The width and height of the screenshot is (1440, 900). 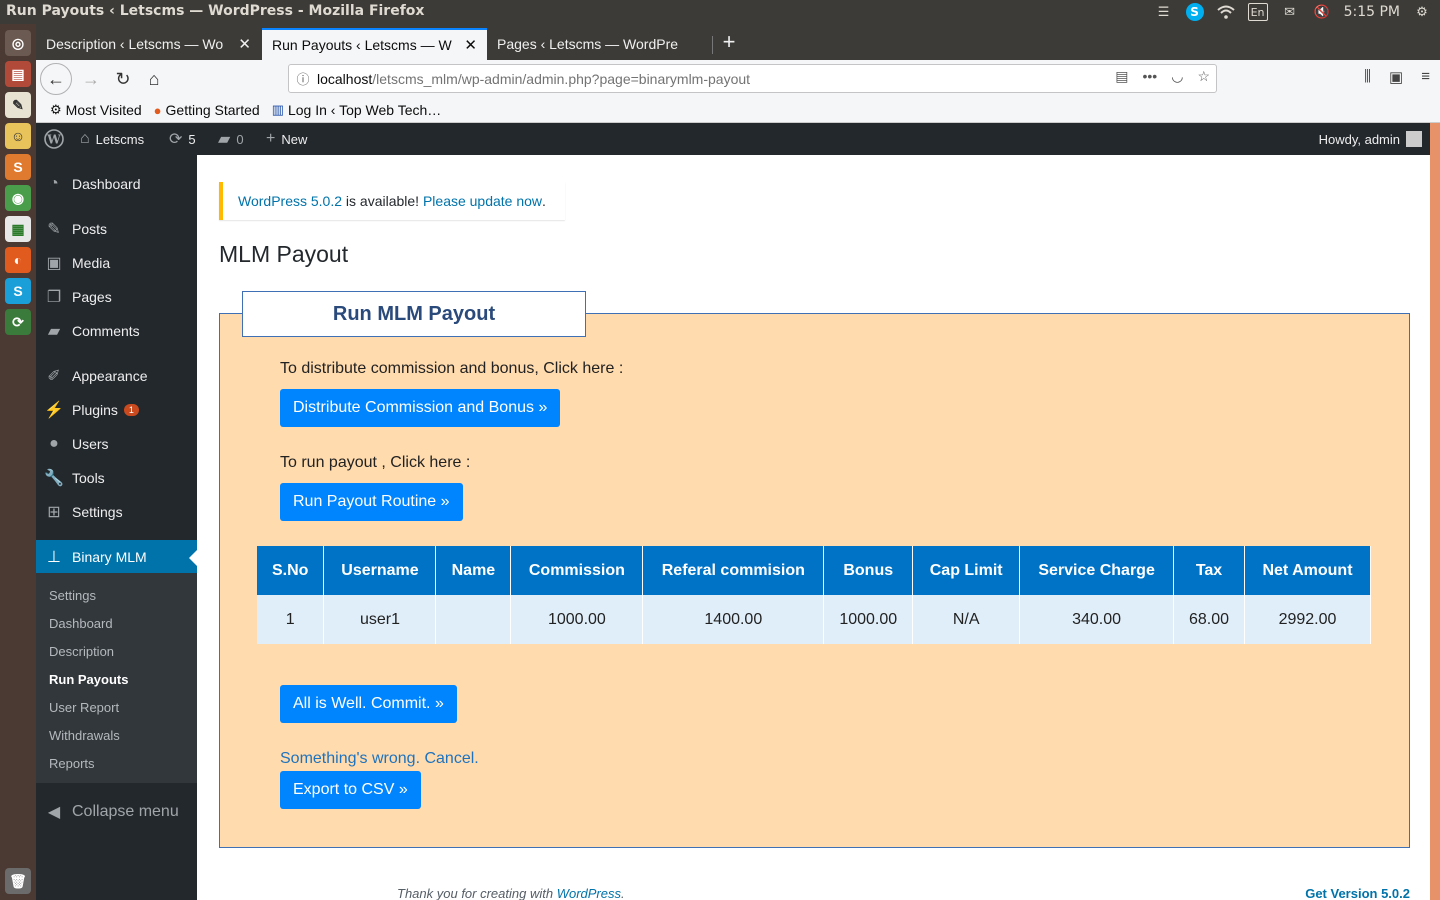 What do you see at coordinates (116, 512) in the screenshot?
I see `sidebar-item-settings: ⊞ Settings` at bounding box center [116, 512].